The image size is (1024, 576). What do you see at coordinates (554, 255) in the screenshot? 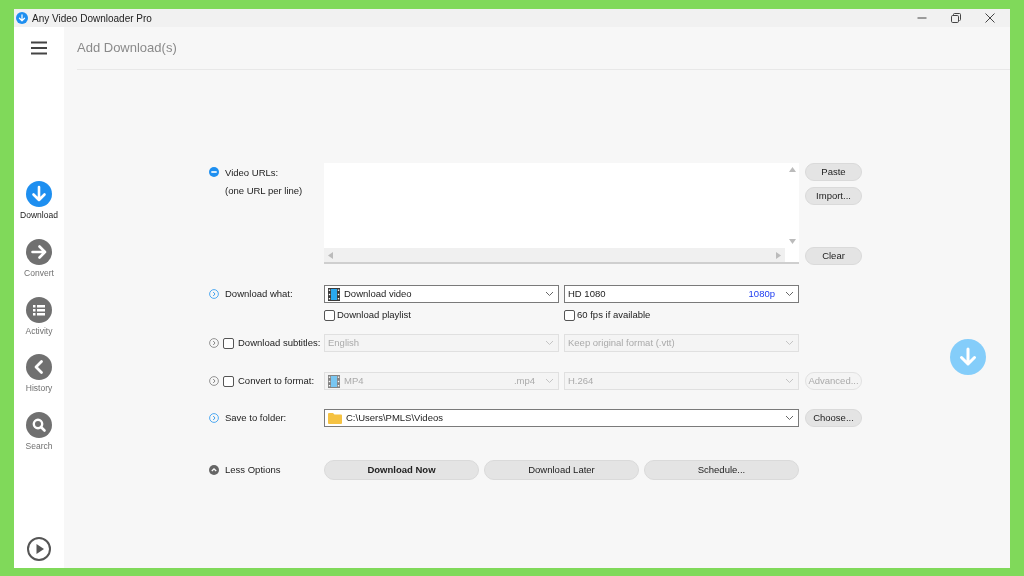
I see `horizontal-scrollbar` at bounding box center [554, 255].